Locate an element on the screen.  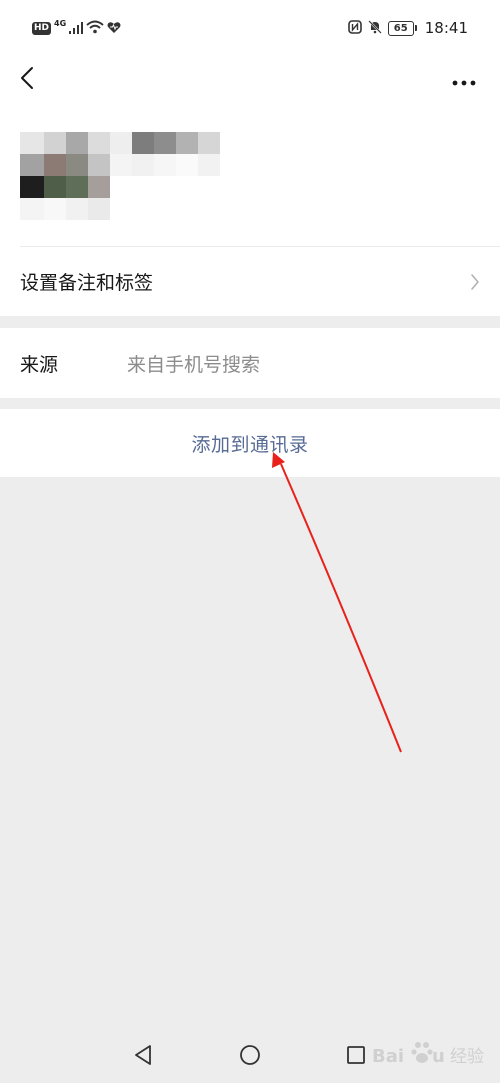
add-to-contacts-button: 添加到通讯录 is located at coordinates (250, 443).